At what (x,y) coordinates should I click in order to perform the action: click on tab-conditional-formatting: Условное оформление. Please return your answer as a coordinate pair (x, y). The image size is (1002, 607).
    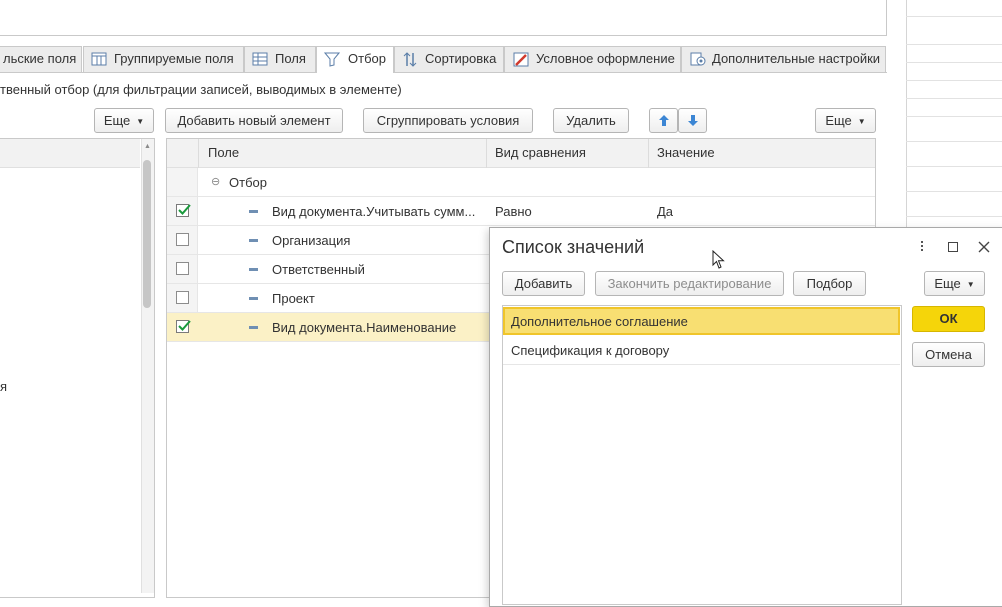
    Looking at the image, I should click on (592, 59).